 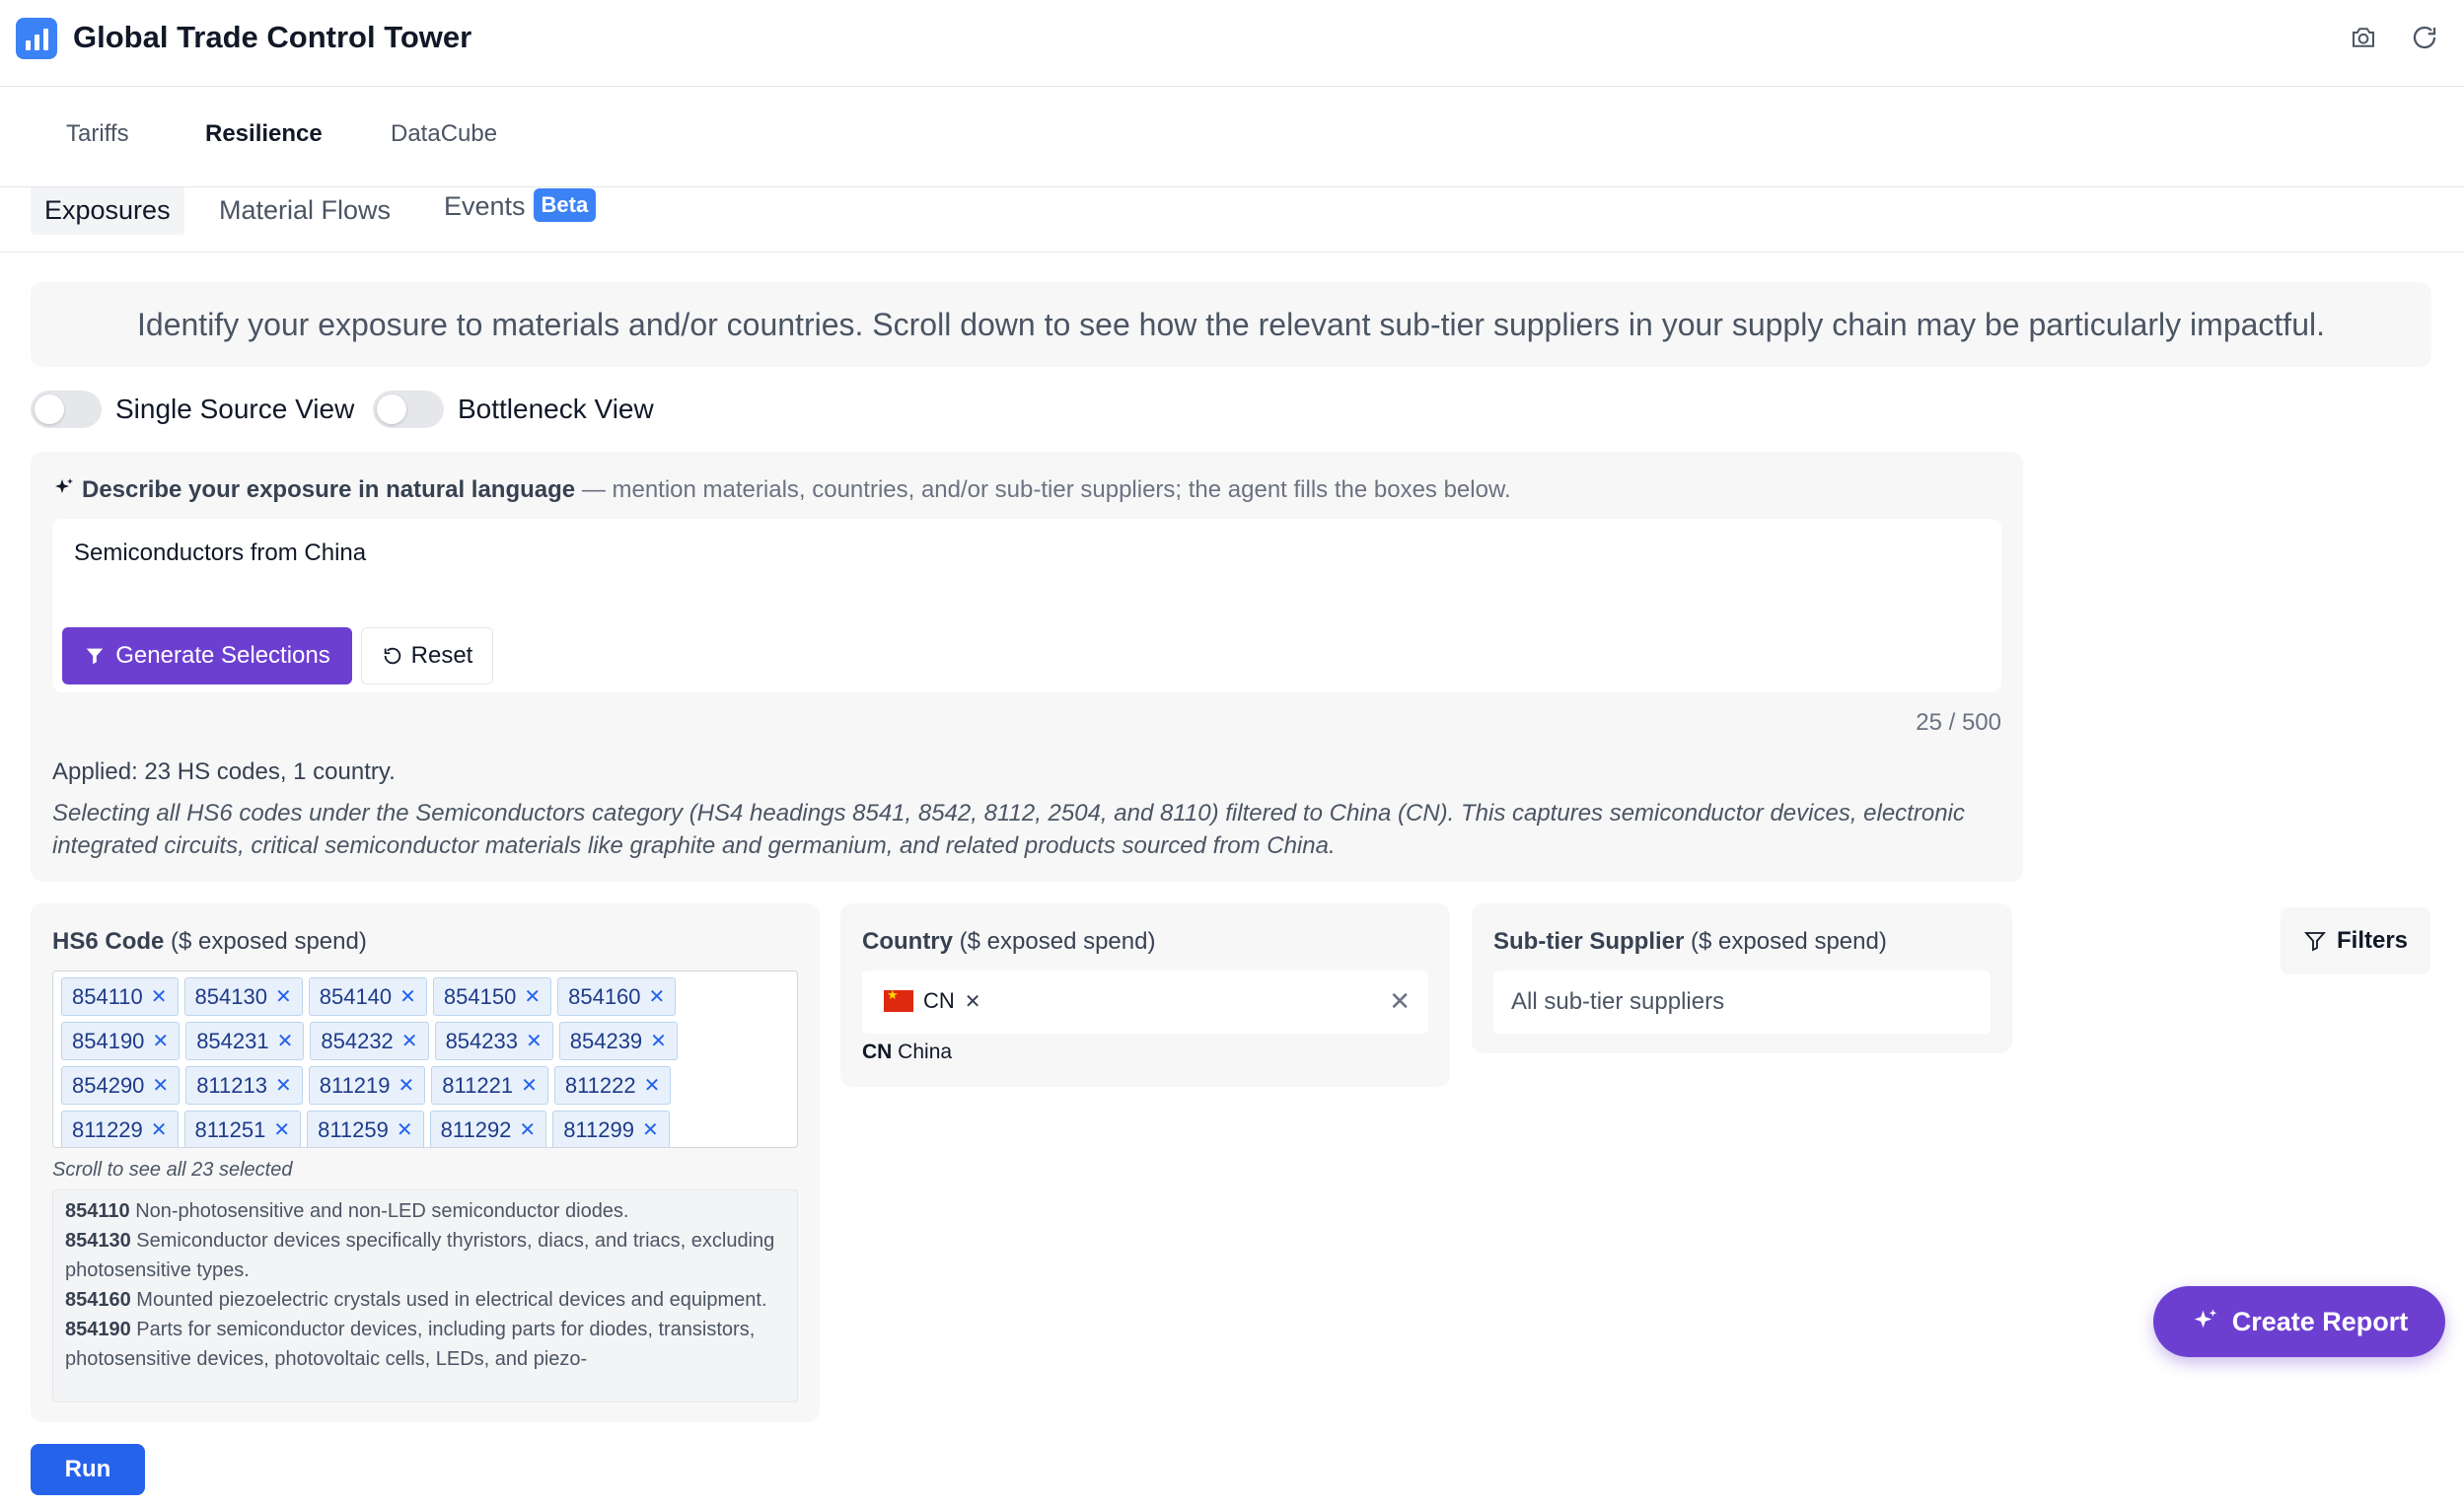 I want to click on hs6-chip: 854140 ✕, so click(x=367, y=997).